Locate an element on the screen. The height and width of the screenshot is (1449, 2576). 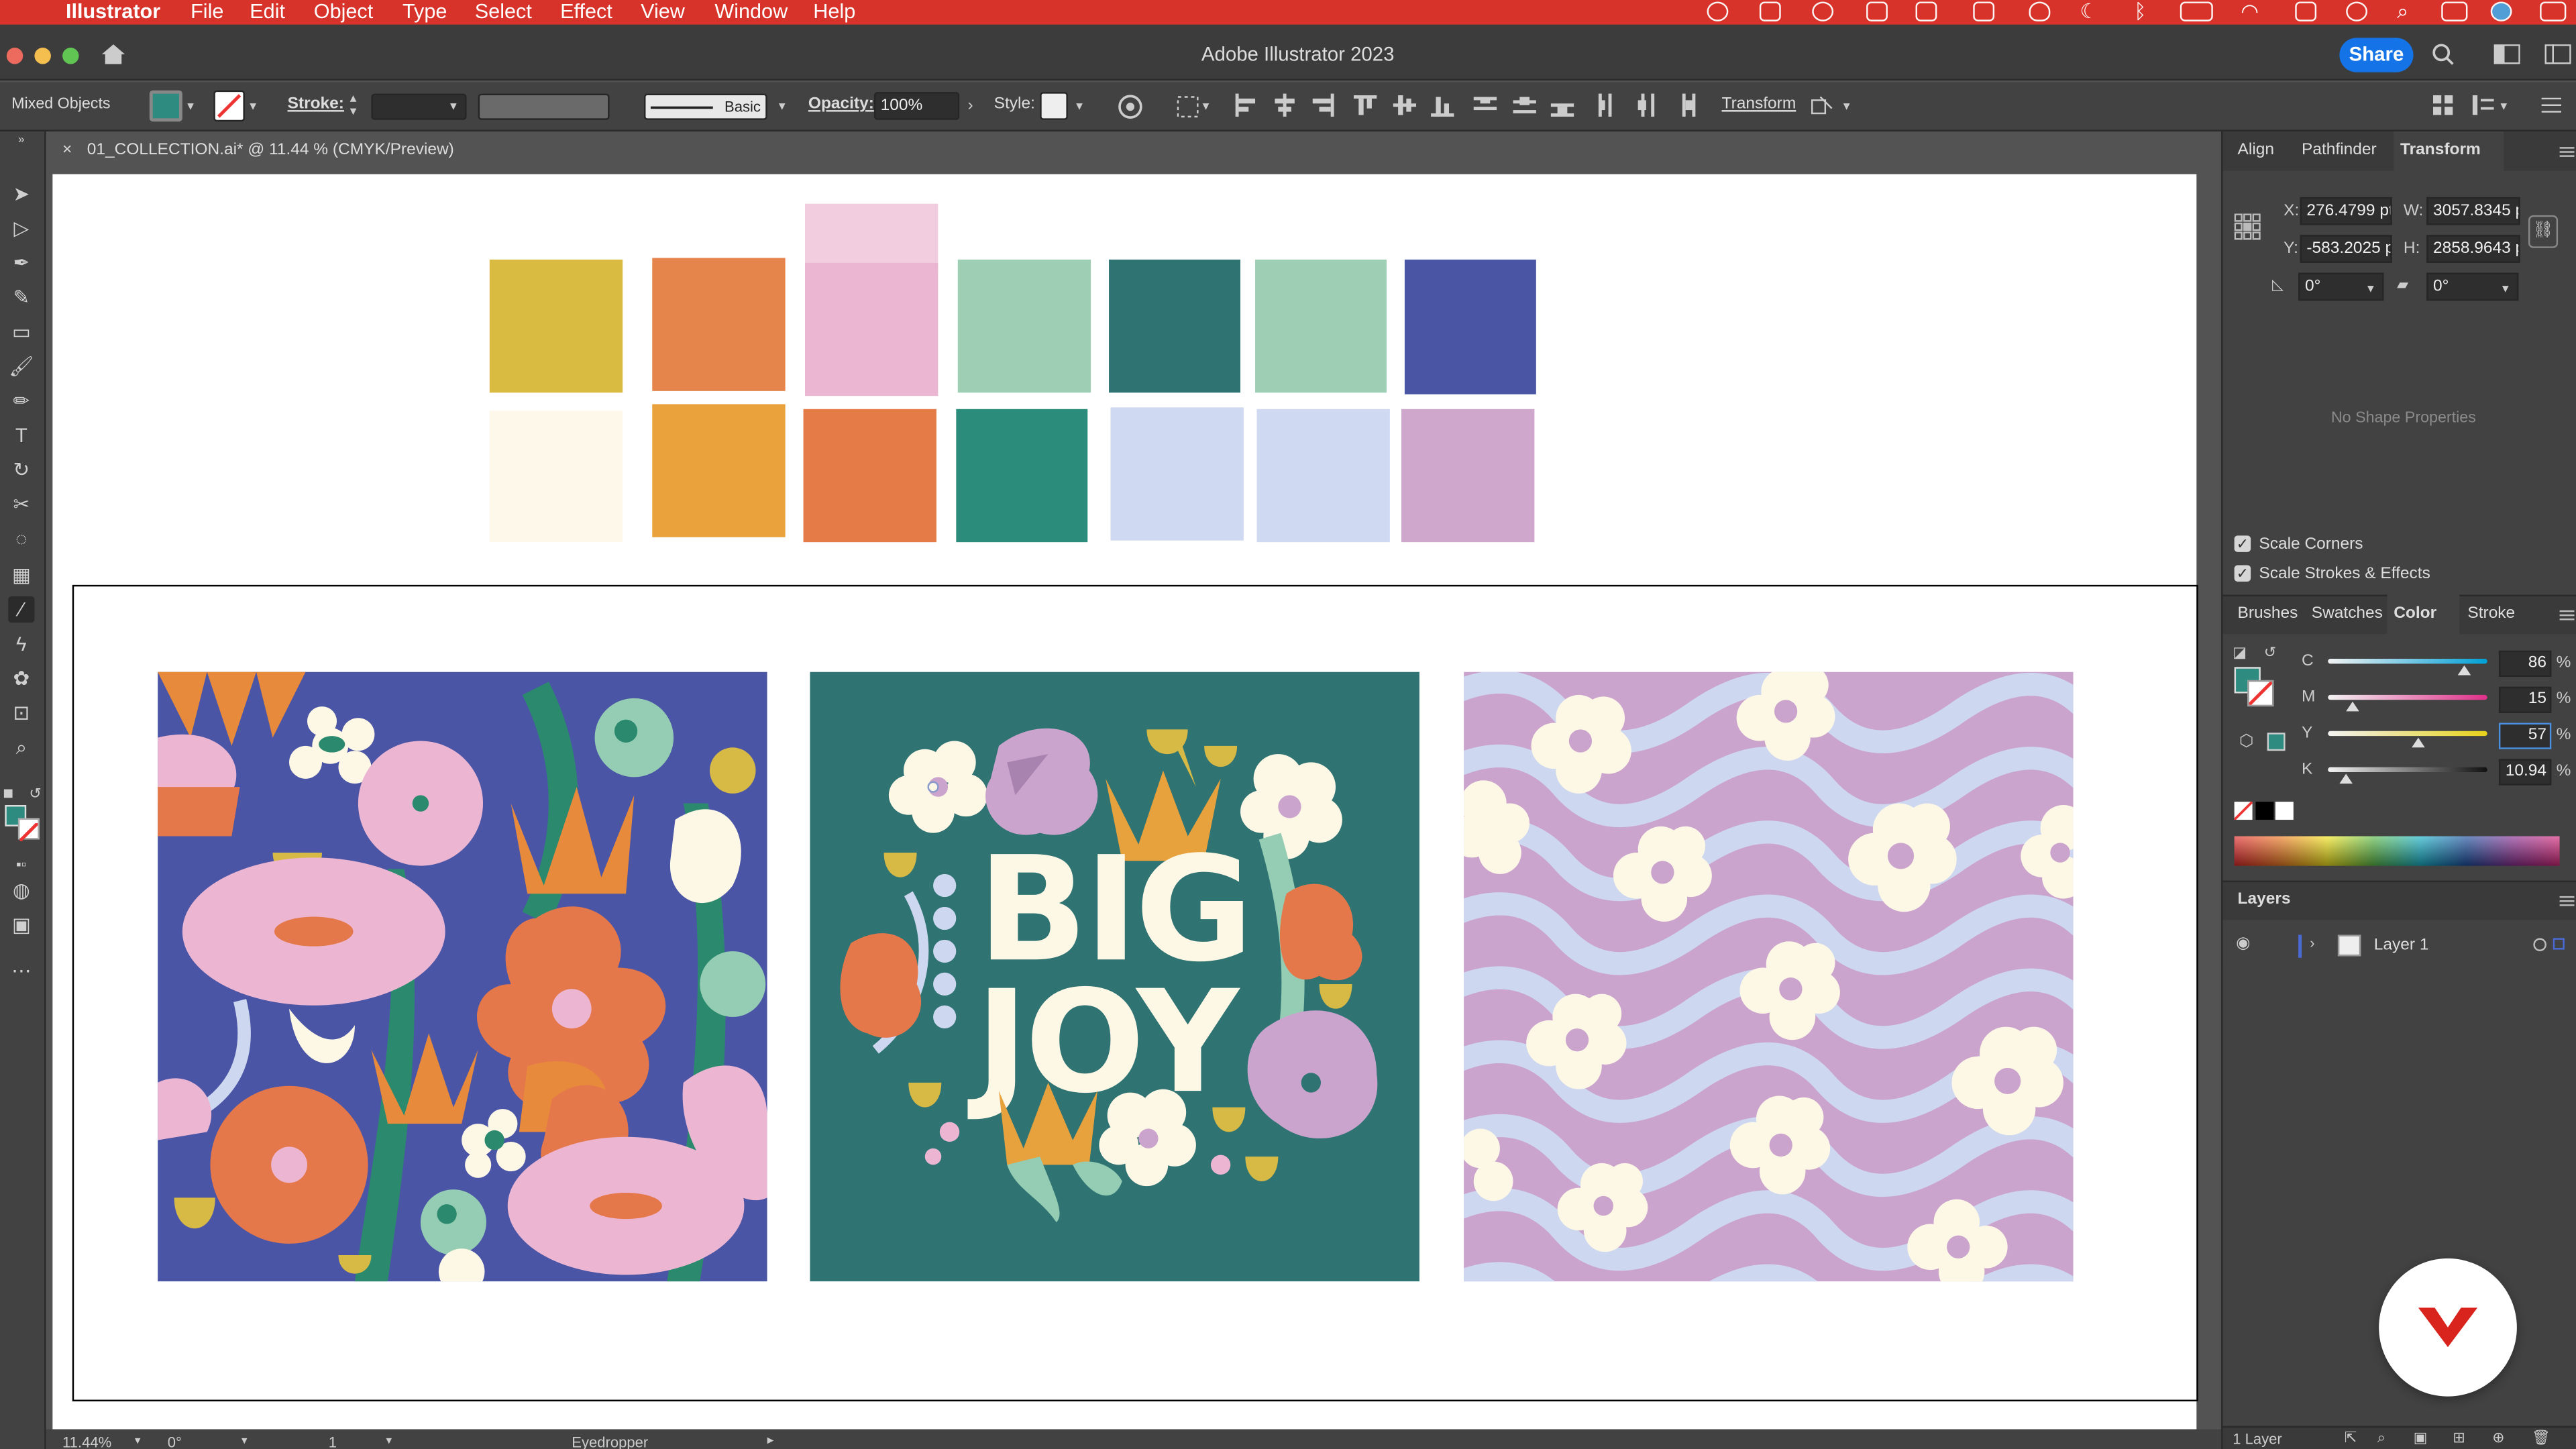
layer-selection-indicator is located at coordinates (2559, 944).